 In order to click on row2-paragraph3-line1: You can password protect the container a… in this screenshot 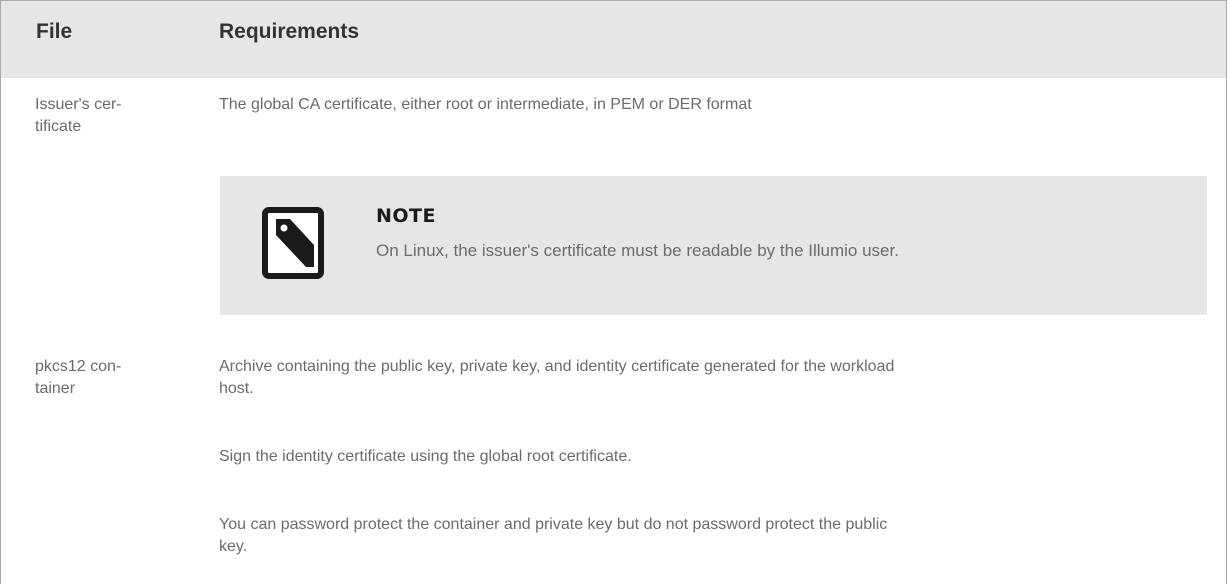, I will do `click(553, 524)`.